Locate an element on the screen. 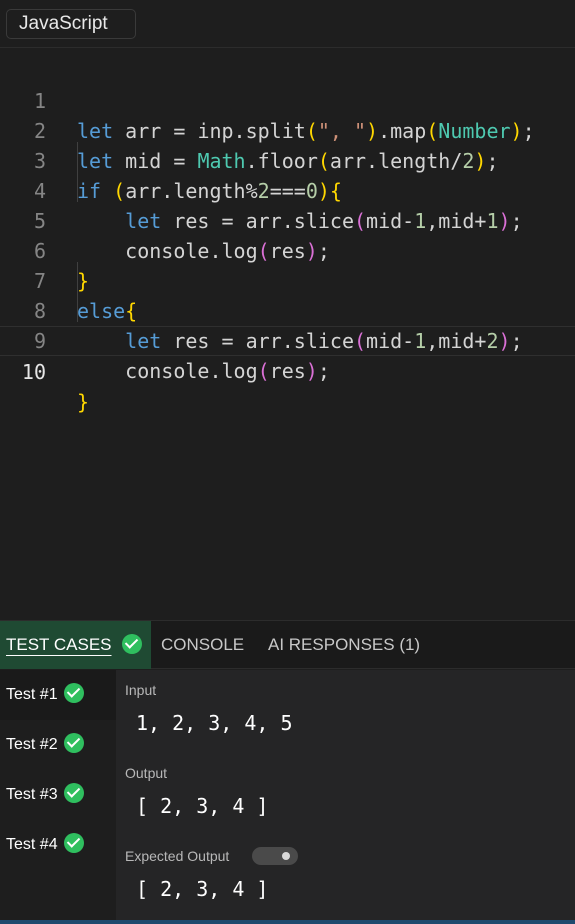 The image size is (575, 924). code-line-5: 5 console.log(res); is located at coordinates (287, 219).